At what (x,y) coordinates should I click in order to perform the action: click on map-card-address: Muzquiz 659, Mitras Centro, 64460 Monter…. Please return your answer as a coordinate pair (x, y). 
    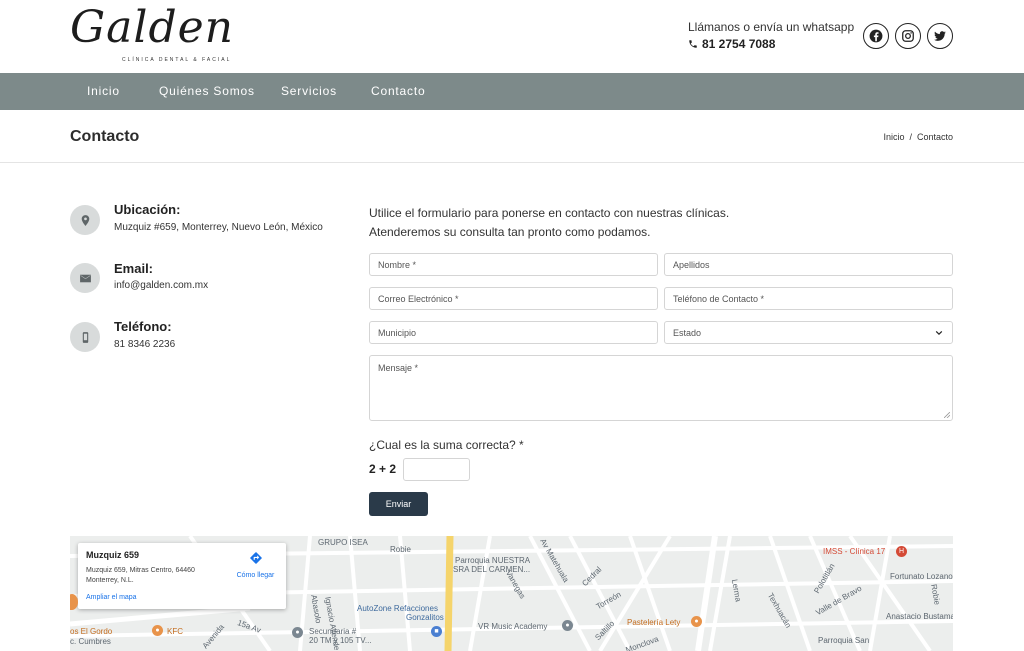
    Looking at the image, I should click on (140, 575).